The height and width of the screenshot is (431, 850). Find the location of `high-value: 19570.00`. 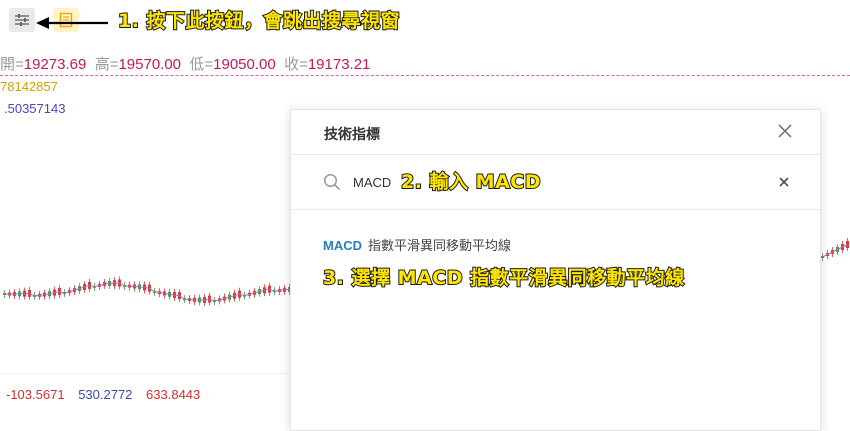

high-value: 19570.00 is located at coordinates (150, 64).